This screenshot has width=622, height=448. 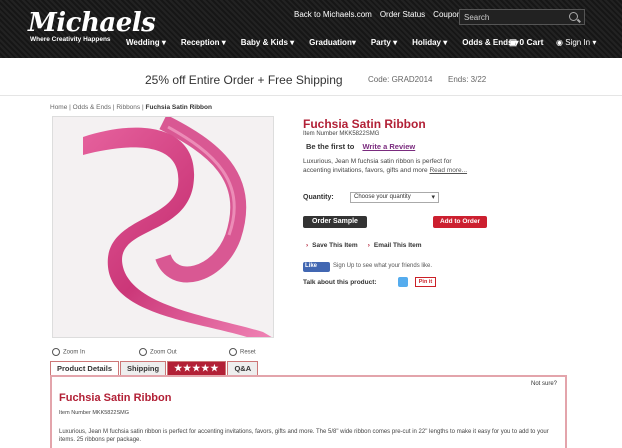 What do you see at coordinates (197, 368) in the screenshot?
I see `tab-ratings: ★★★★★` at bounding box center [197, 368].